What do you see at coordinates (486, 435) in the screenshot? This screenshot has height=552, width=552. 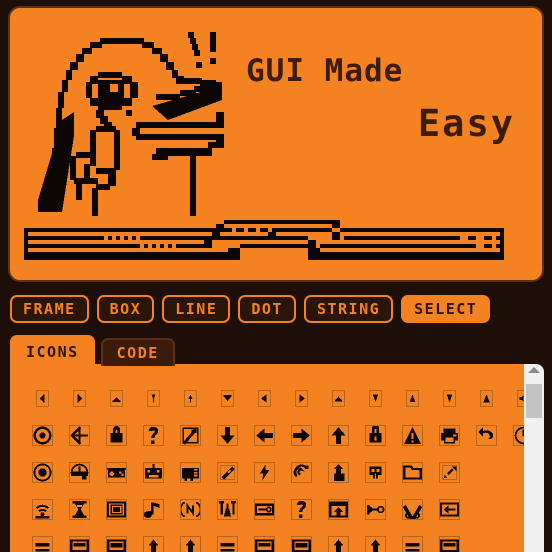 I see `icon-cell-undo-arrow-icon` at bounding box center [486, 435].